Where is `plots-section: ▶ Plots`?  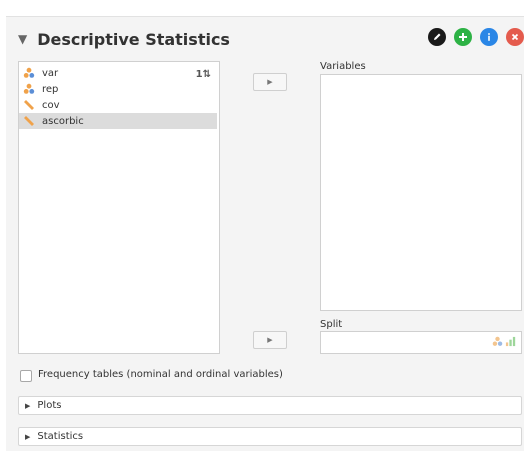 plots-section: ▶ Plots is located at coordinates (270, 405).